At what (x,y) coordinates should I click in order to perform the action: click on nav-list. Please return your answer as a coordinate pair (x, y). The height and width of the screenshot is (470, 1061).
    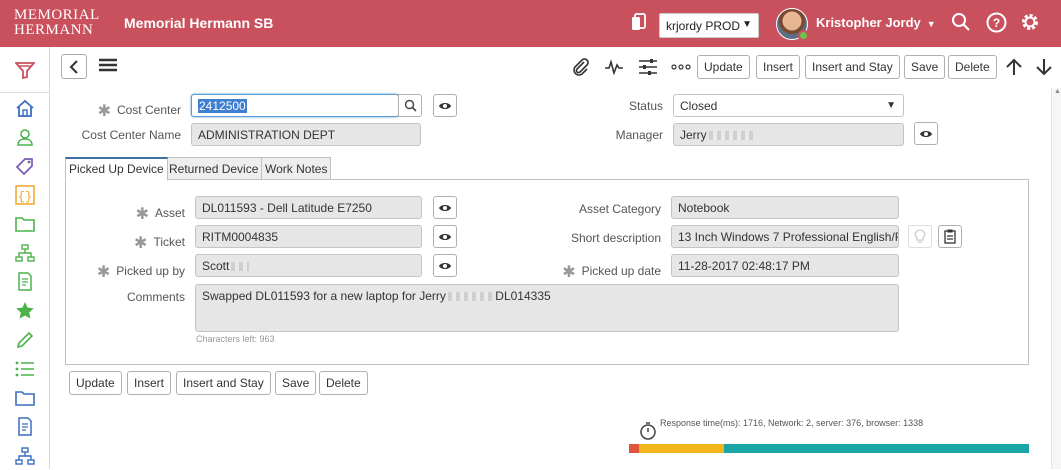
    Looking at the image, I should click on (24, 368).